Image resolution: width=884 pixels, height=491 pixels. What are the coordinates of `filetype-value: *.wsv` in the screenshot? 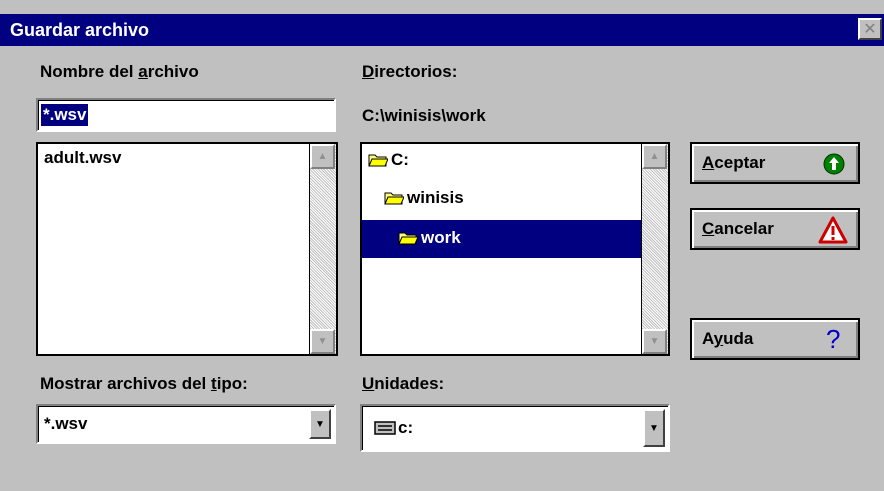 It's located at (66, 423).